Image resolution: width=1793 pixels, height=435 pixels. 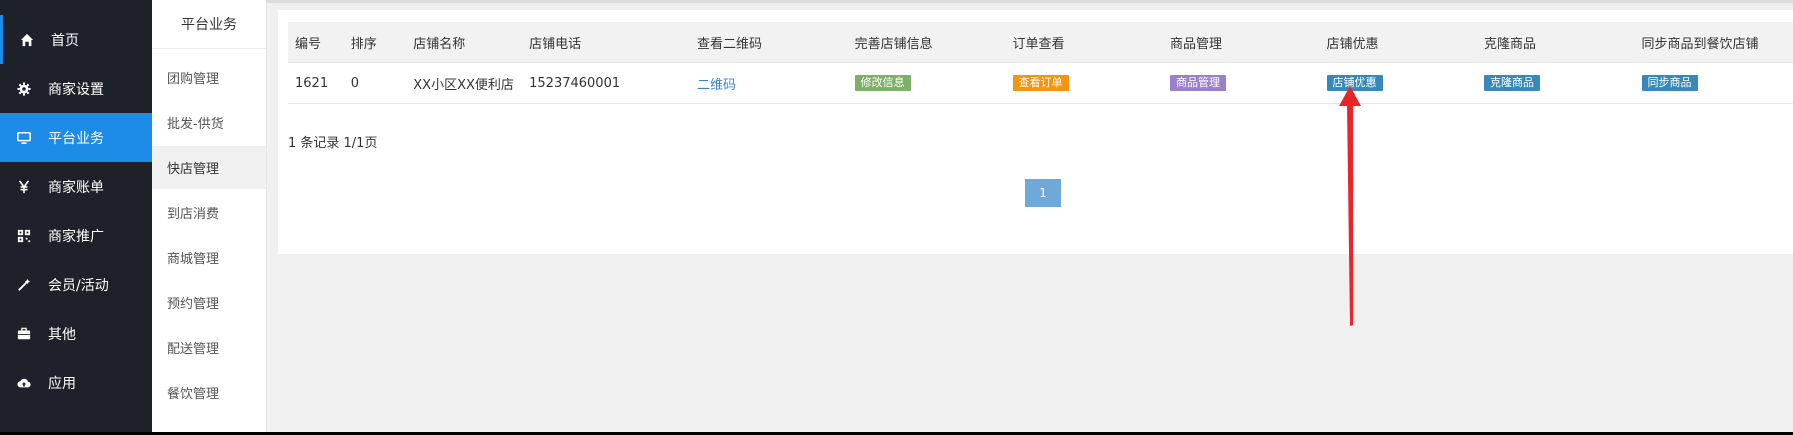 I want to click on nav-label: 商家账单, so click(x=76, y=187).